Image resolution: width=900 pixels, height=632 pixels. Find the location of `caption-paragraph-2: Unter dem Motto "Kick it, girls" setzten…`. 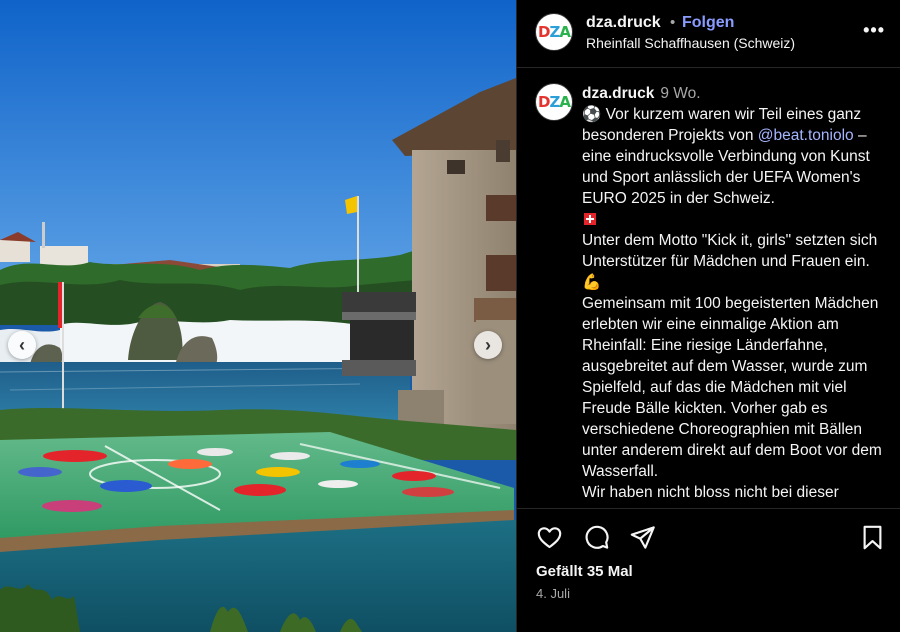

caption-paragraph-2: Unter dem Motto "Kick it, girls" setzten… is located at coordinates (730, 261).